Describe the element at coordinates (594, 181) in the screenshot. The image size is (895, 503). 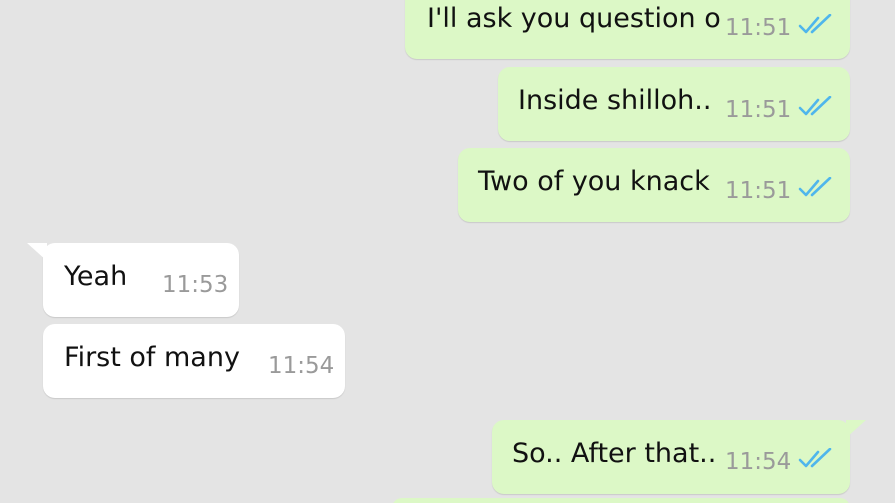
I see `message-text: Two of you knack` at that location.